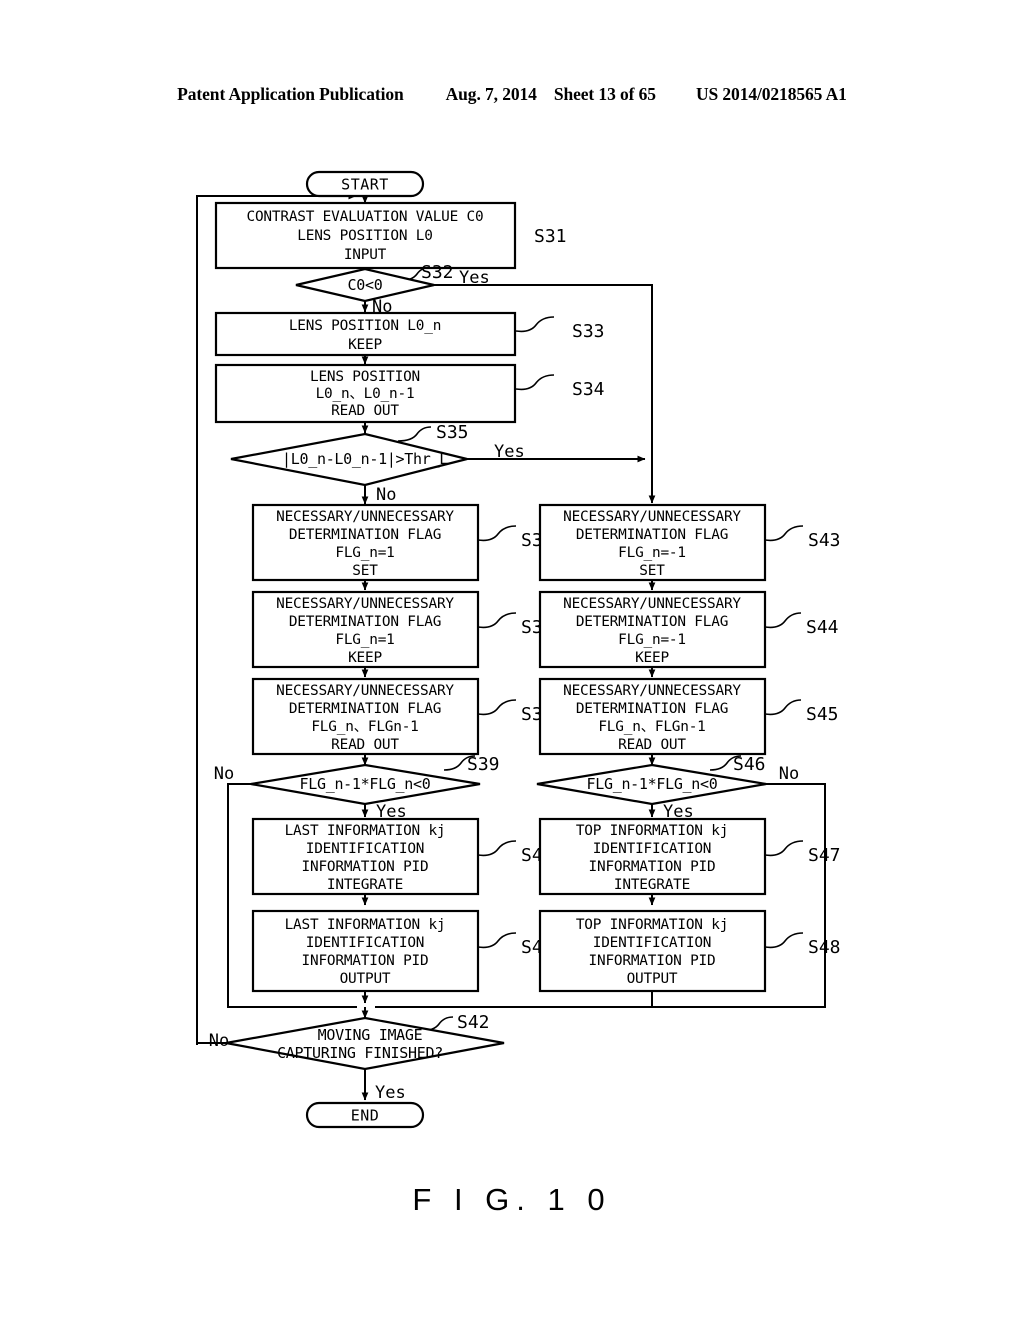 The height and width of the screenshot is (1320, 1024). Describe the element at coordinates (652, 943) in the screenshot. I see `s48-line-2: IDENTIFICATION` at that location.